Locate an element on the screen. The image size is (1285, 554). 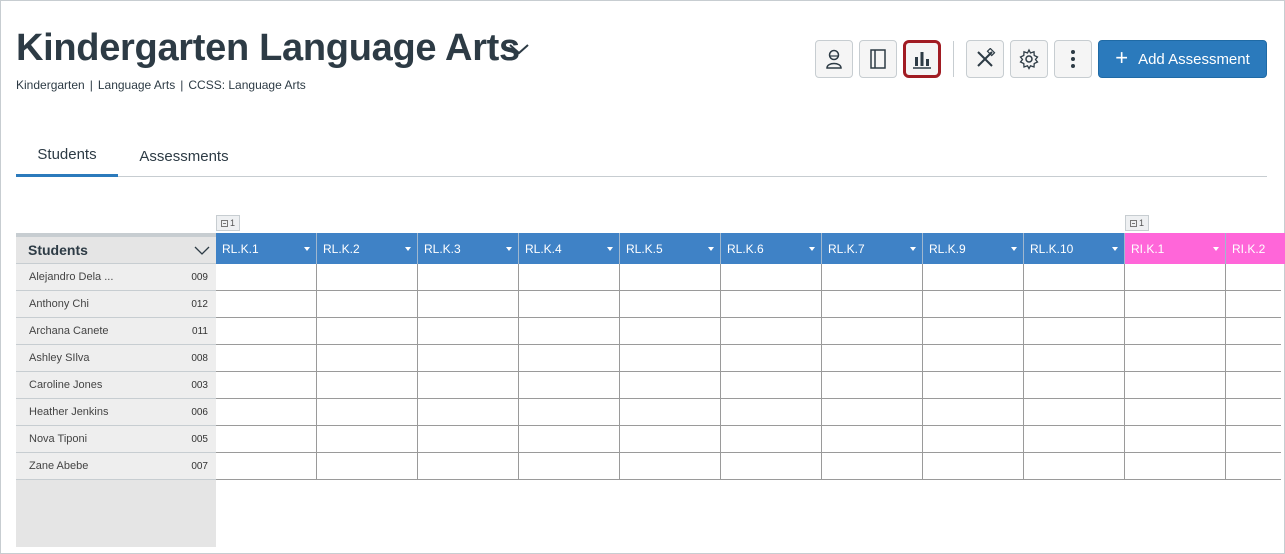
more-options-button is located at coordinates (1073, 59).